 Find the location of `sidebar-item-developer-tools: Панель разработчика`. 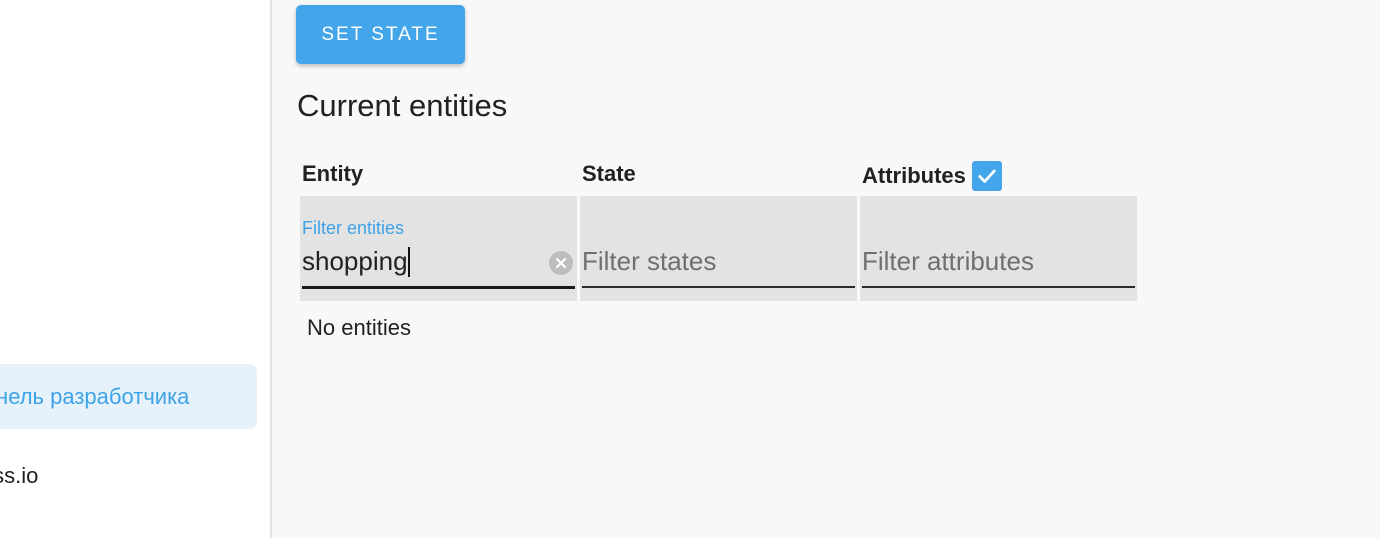

sidebar-item-developer-tools: Панель разработчика is located at coordinates (128, 396).